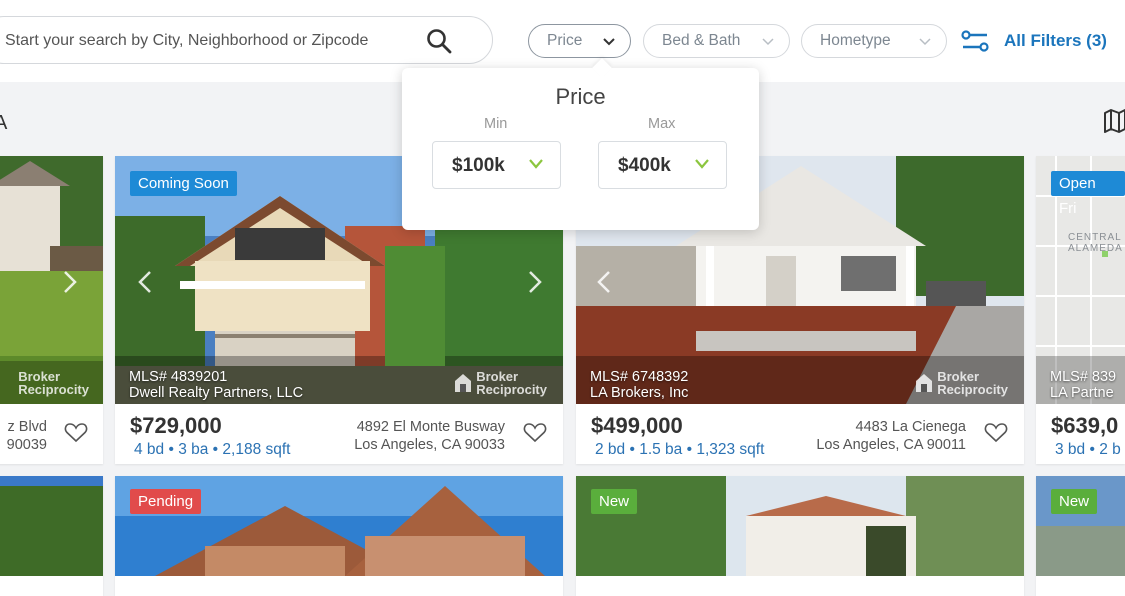  I want to click on hometype-filter-label: Hometype, so click(855, 40).